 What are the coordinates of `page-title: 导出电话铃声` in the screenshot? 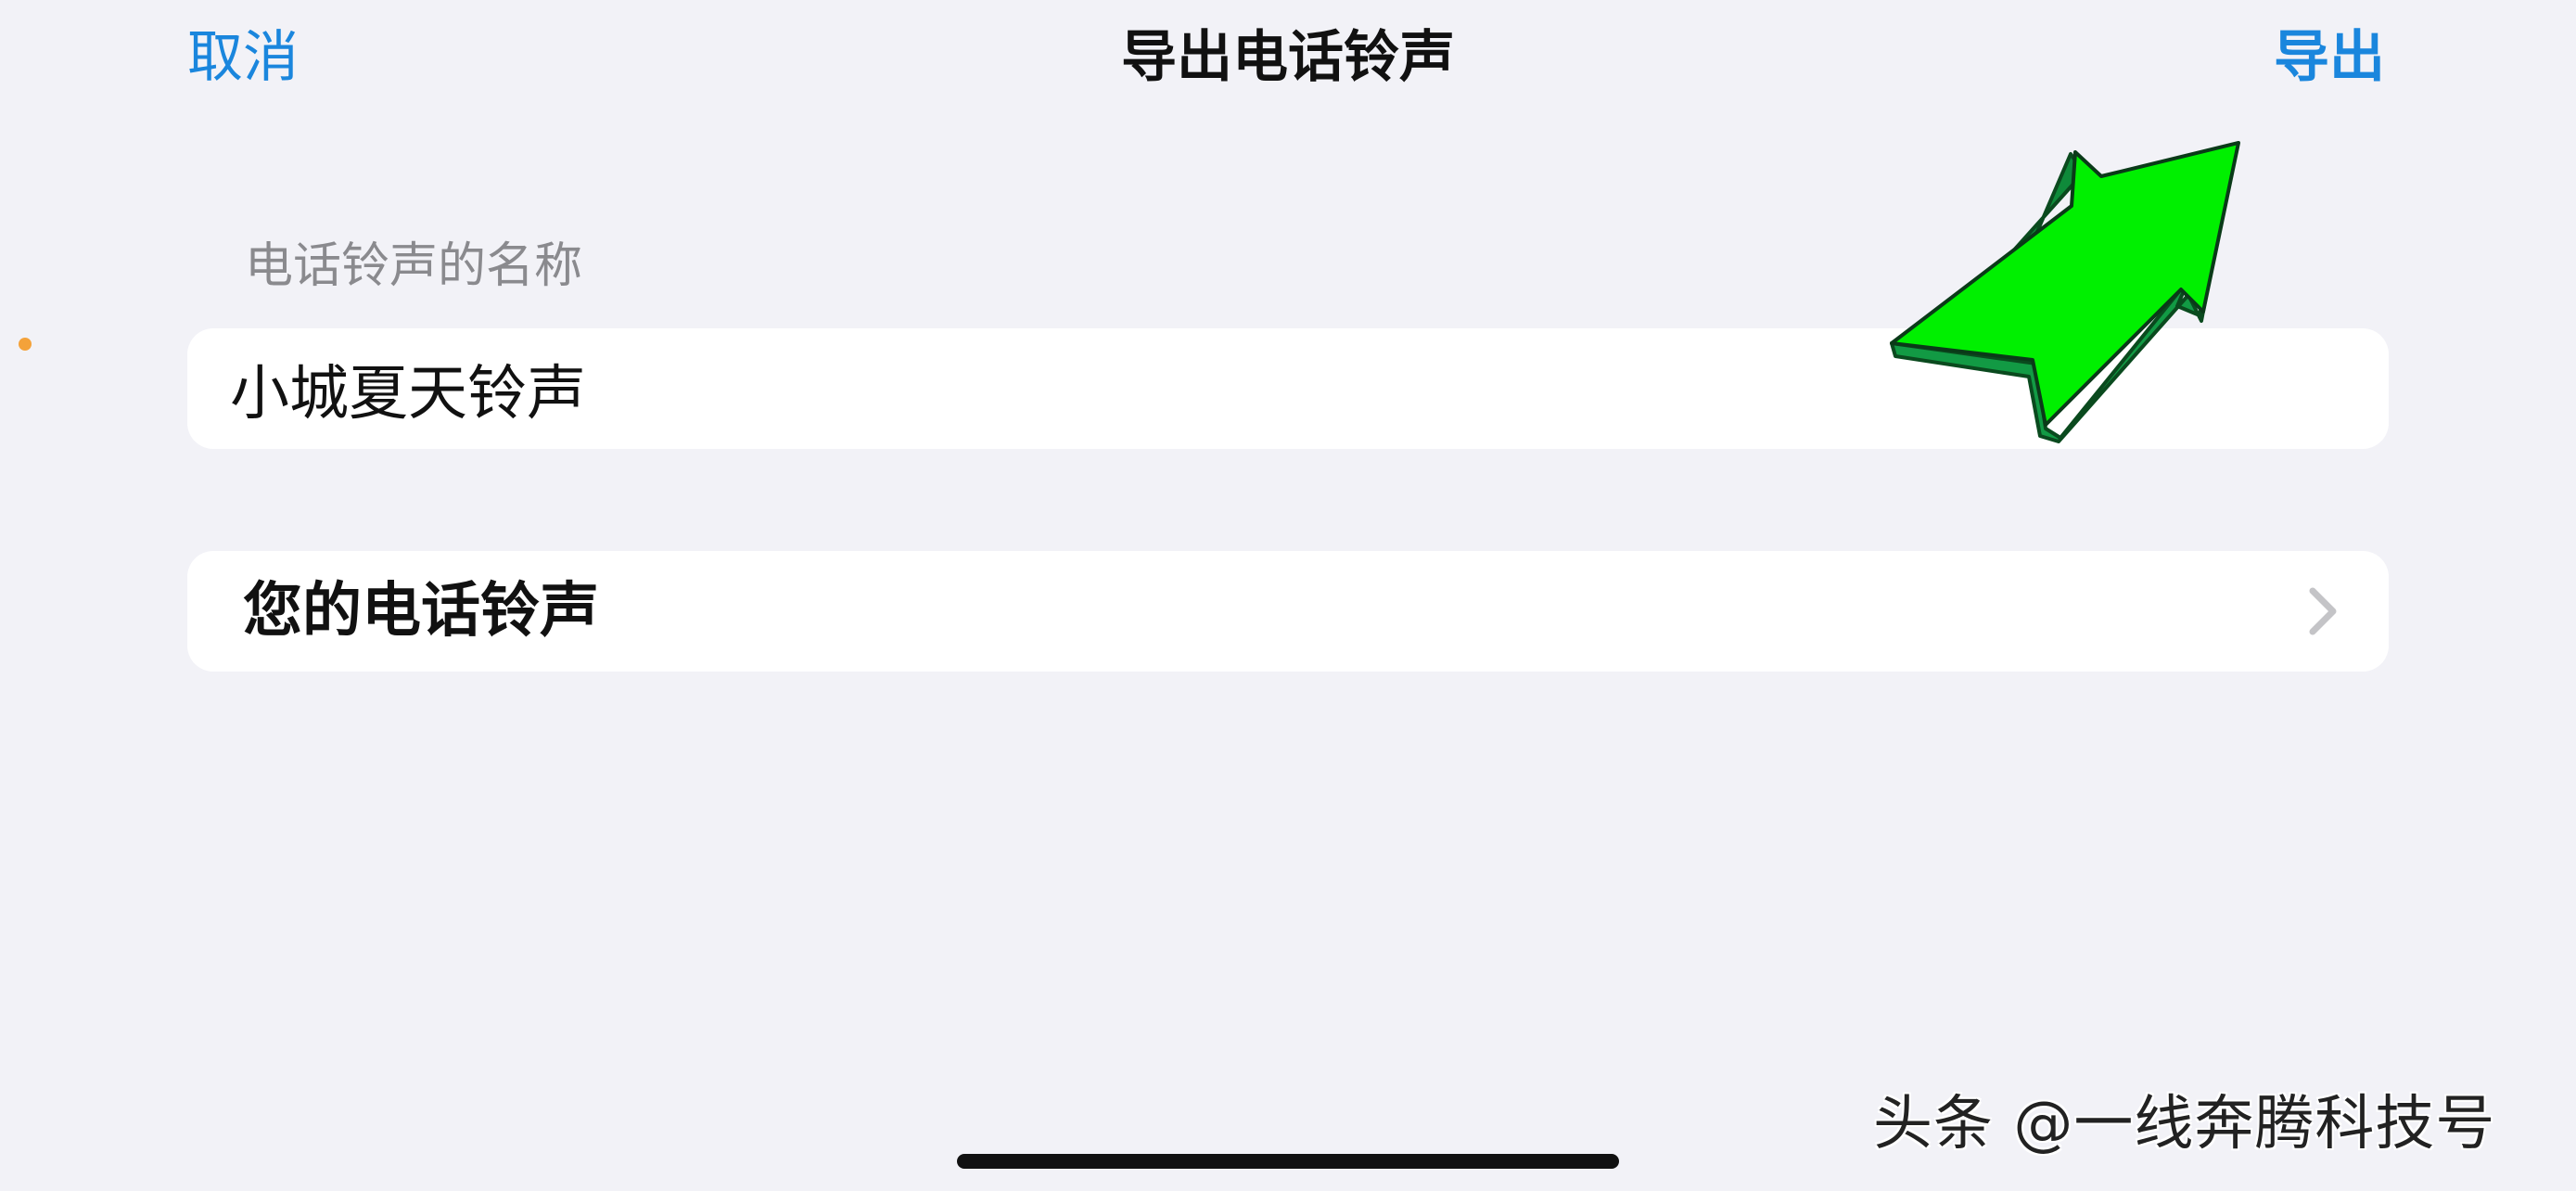 It's located at (1288, 57).